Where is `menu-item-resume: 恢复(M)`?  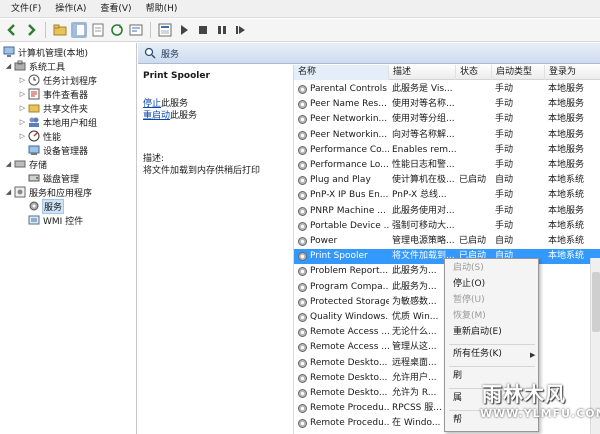
menu-item-resume: 恢复(M) is located at coordinates (469, 316).